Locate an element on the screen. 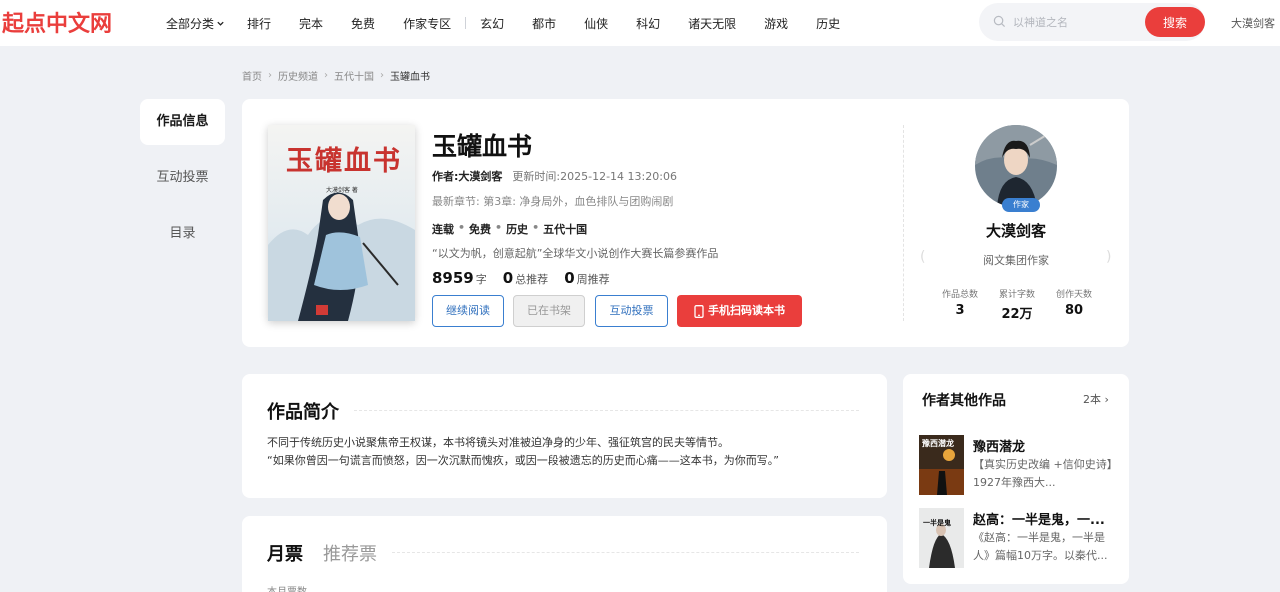  breadcrumb-home: 首页 is located at coordinates (252, 75).